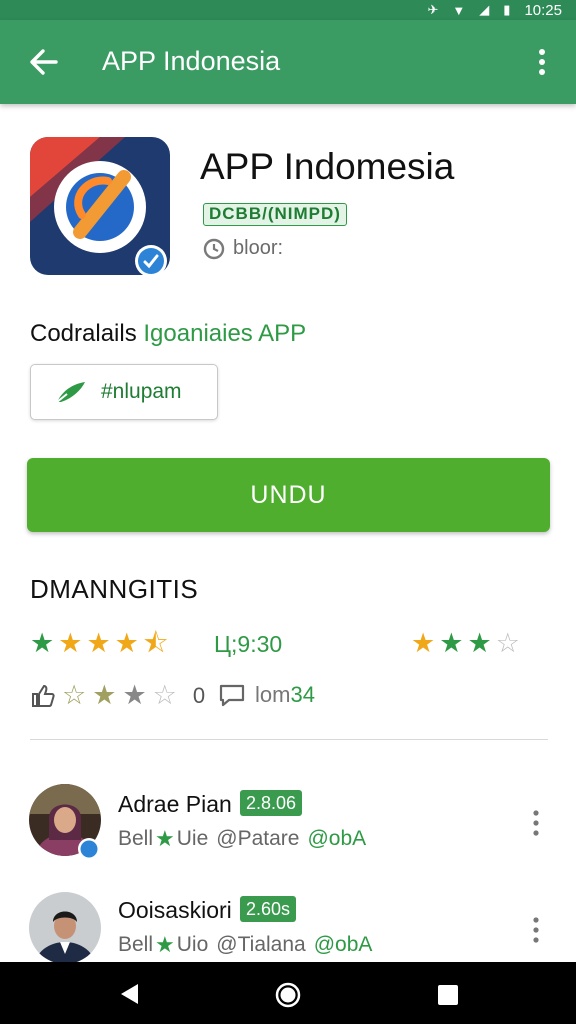 The height and width of the screenshot is (1024, 576). Describe the element at coordinates (225, 333) in the screenshot. I see `description-accent: Igoaniaies APP` at that location.